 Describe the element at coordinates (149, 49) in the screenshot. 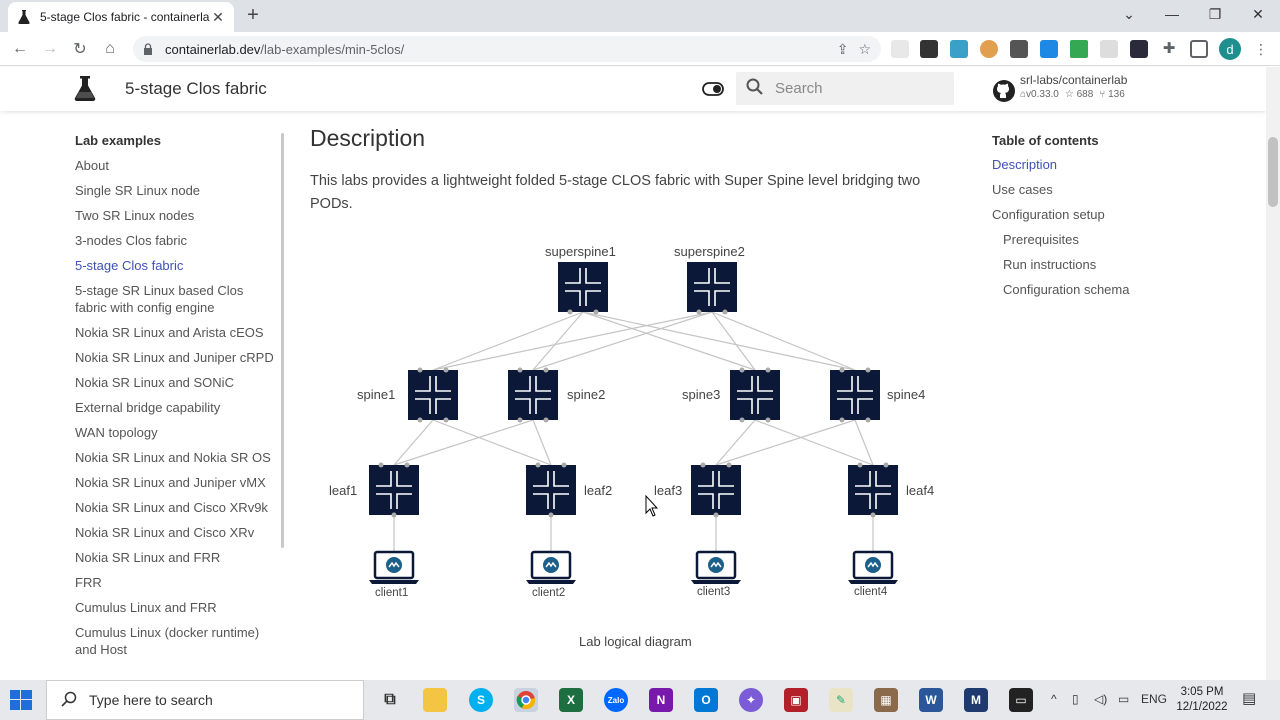

I see `lock-icon` at that location.